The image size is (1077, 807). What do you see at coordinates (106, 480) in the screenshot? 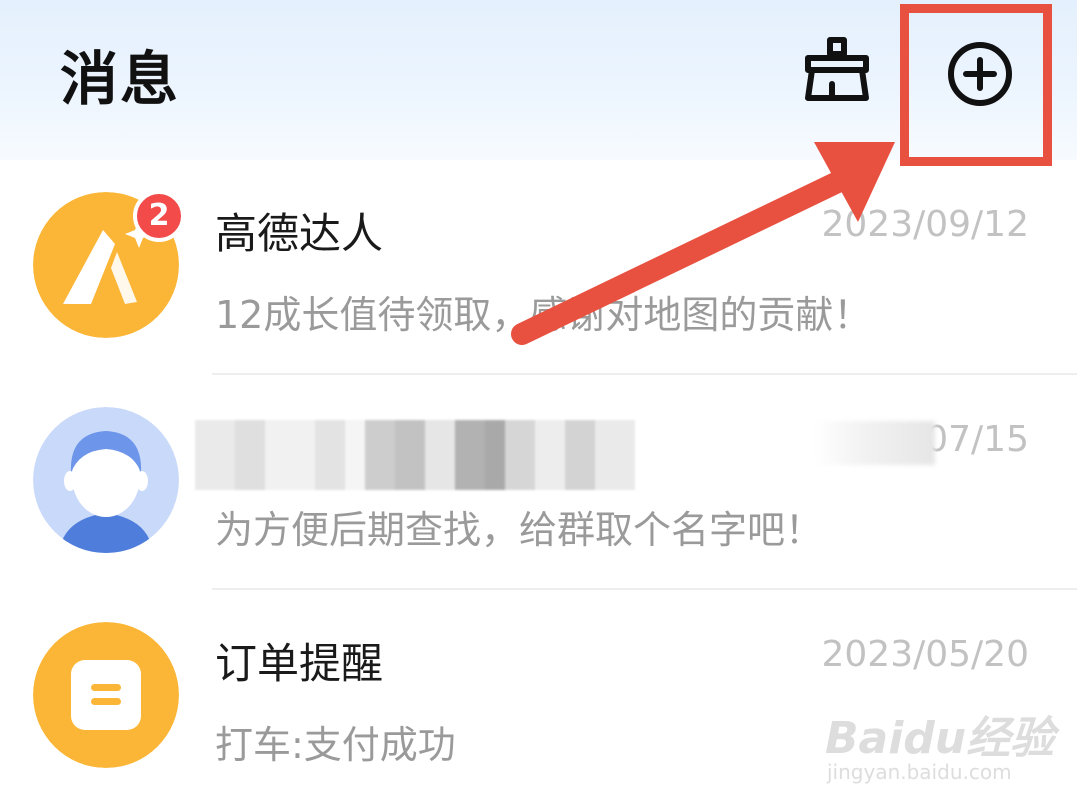
I see `user-avatar` at bounding box center [106, 480].